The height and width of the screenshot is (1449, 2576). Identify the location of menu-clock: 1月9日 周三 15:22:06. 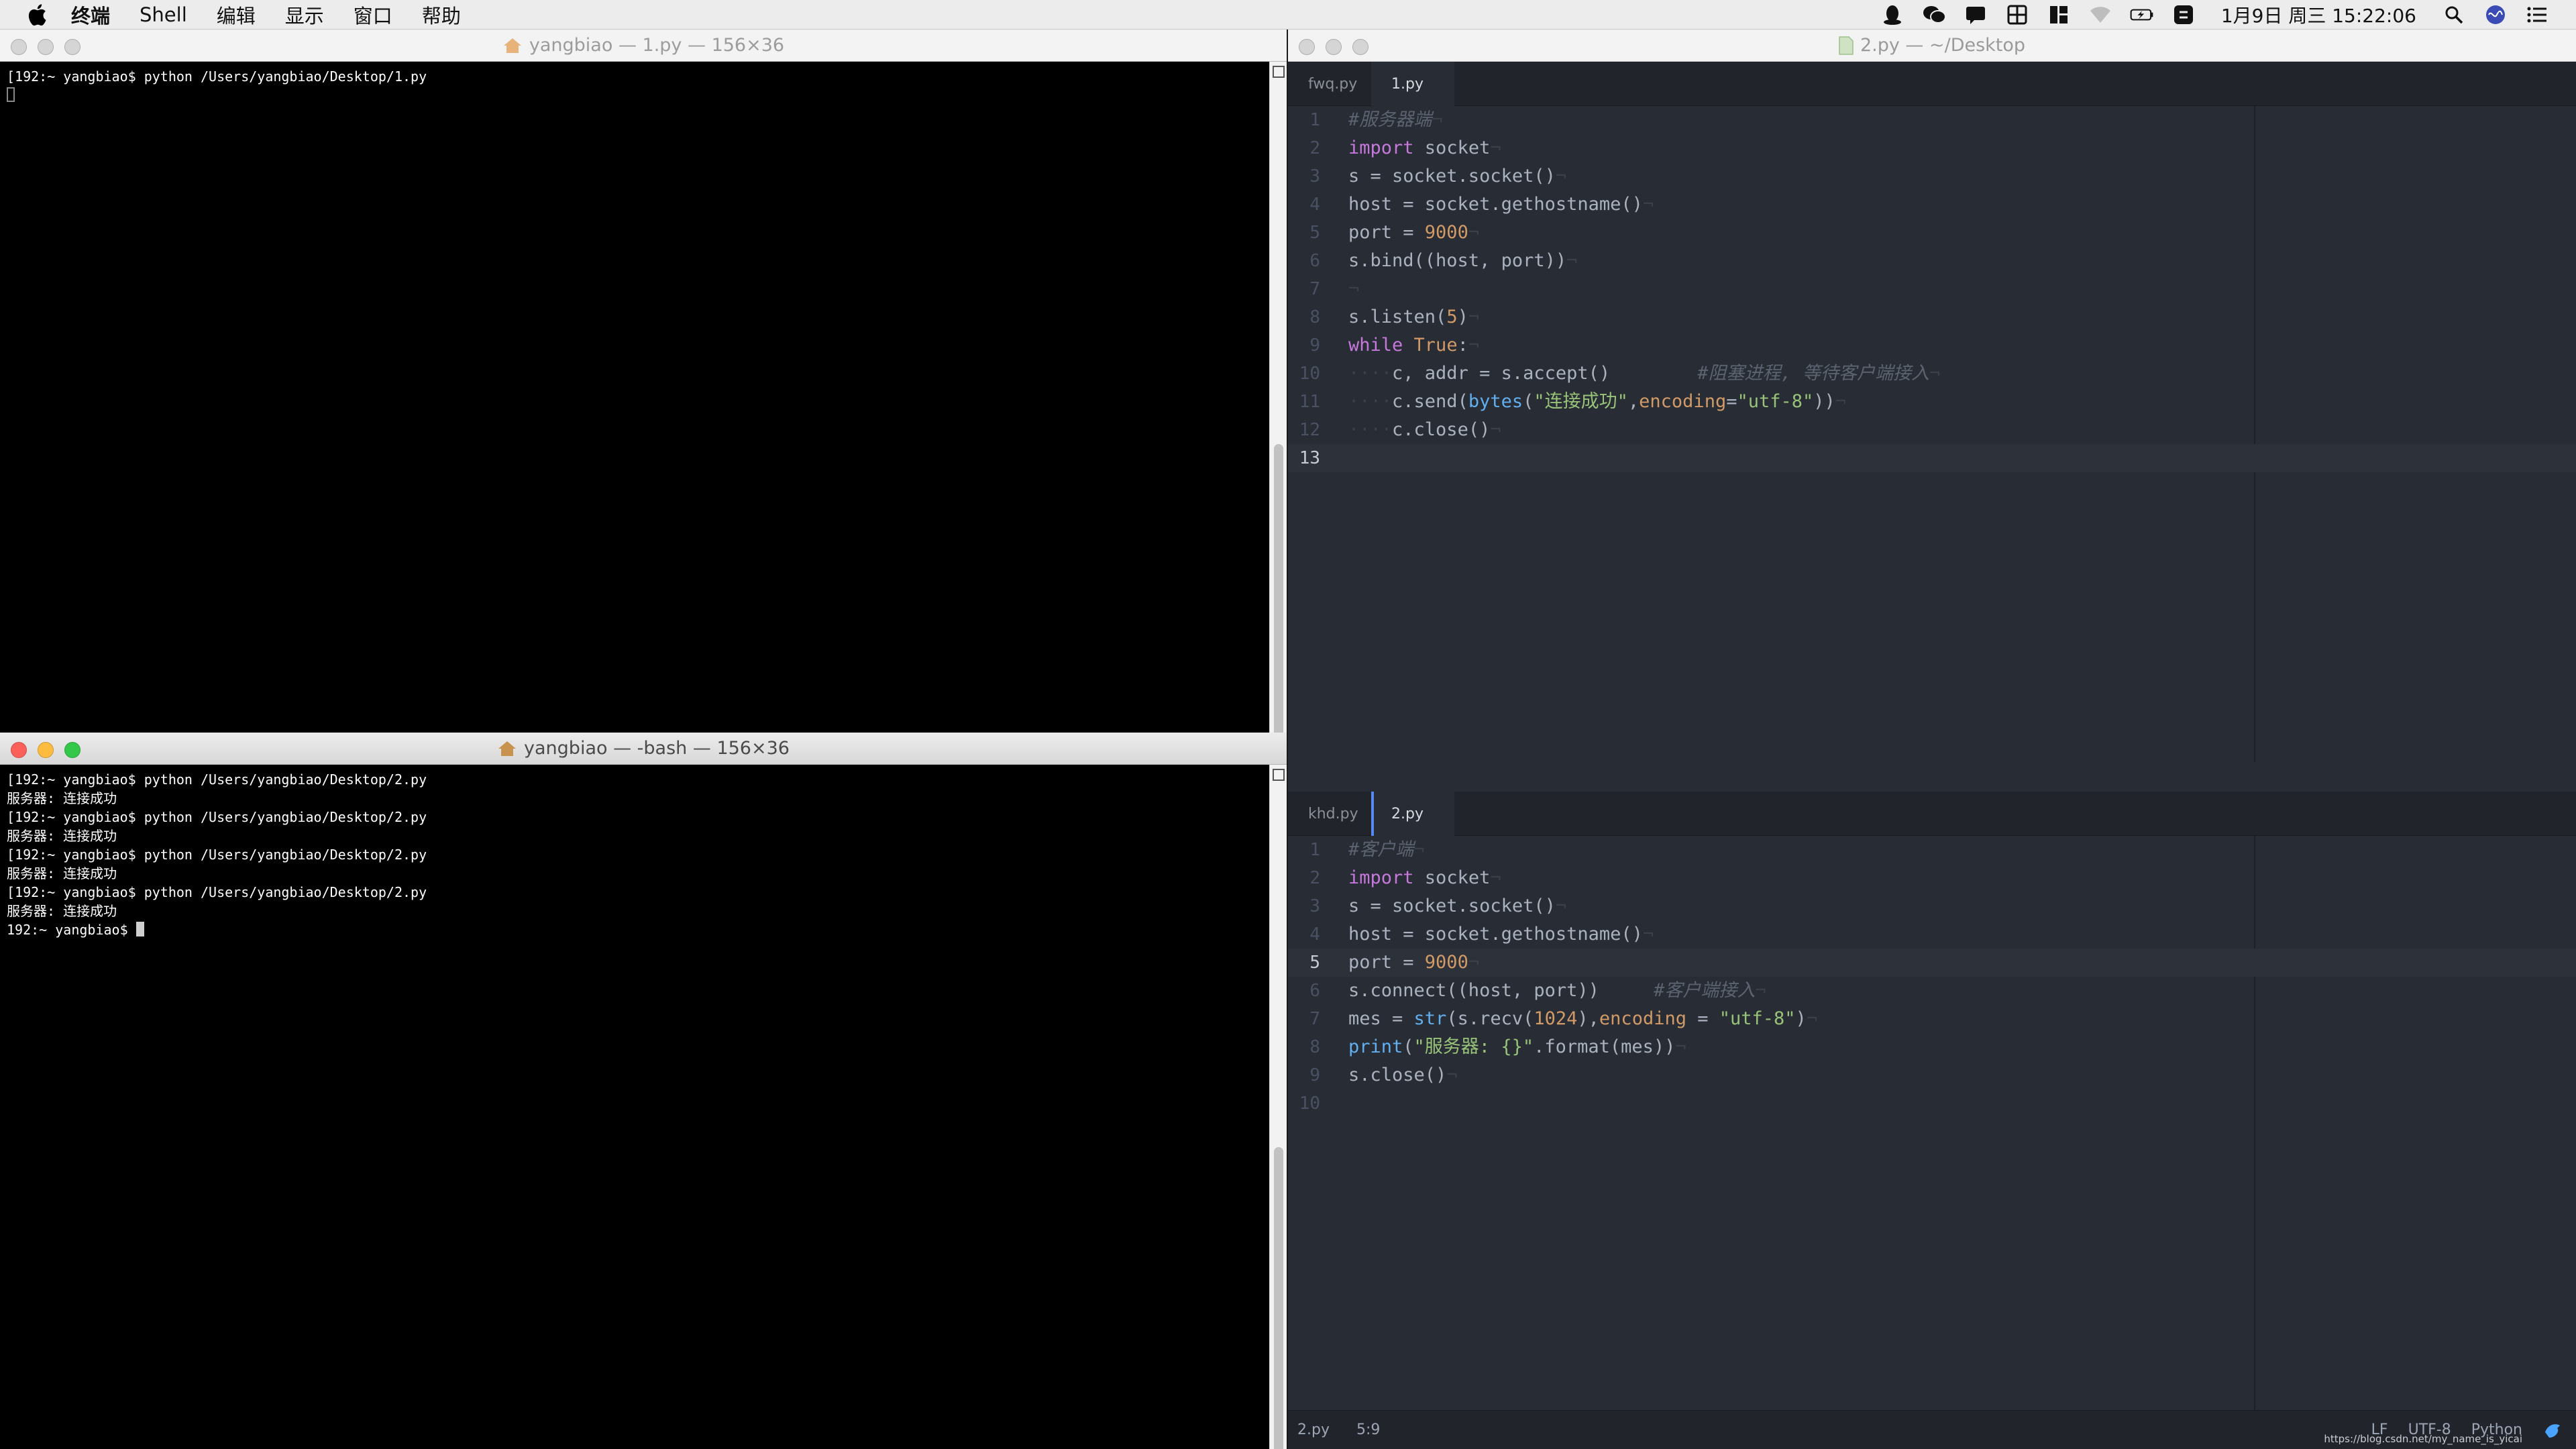
(2318, 14).